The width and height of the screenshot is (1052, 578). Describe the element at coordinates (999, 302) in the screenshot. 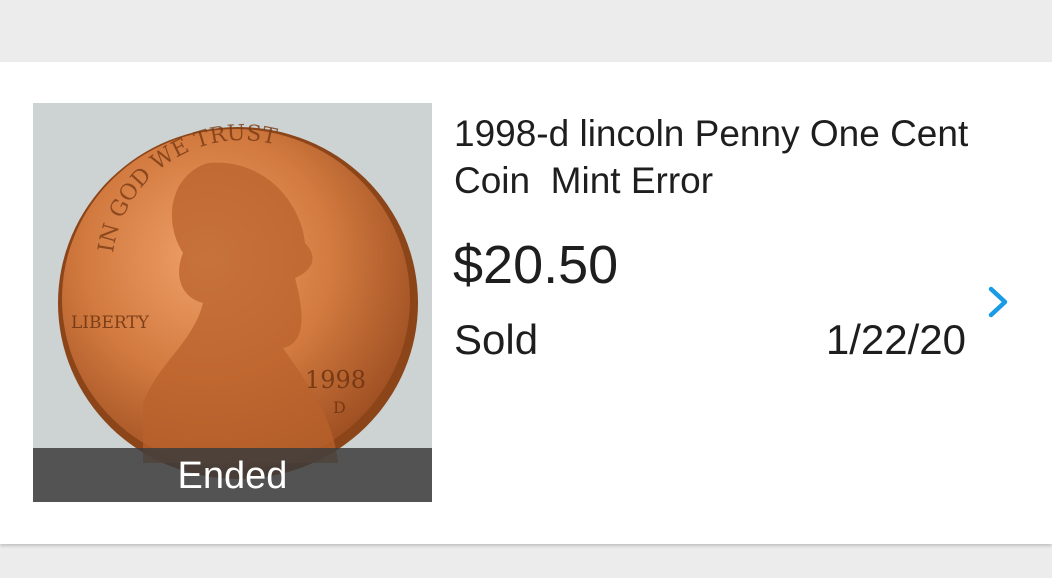

I see `chevron-right-icon` at that location.